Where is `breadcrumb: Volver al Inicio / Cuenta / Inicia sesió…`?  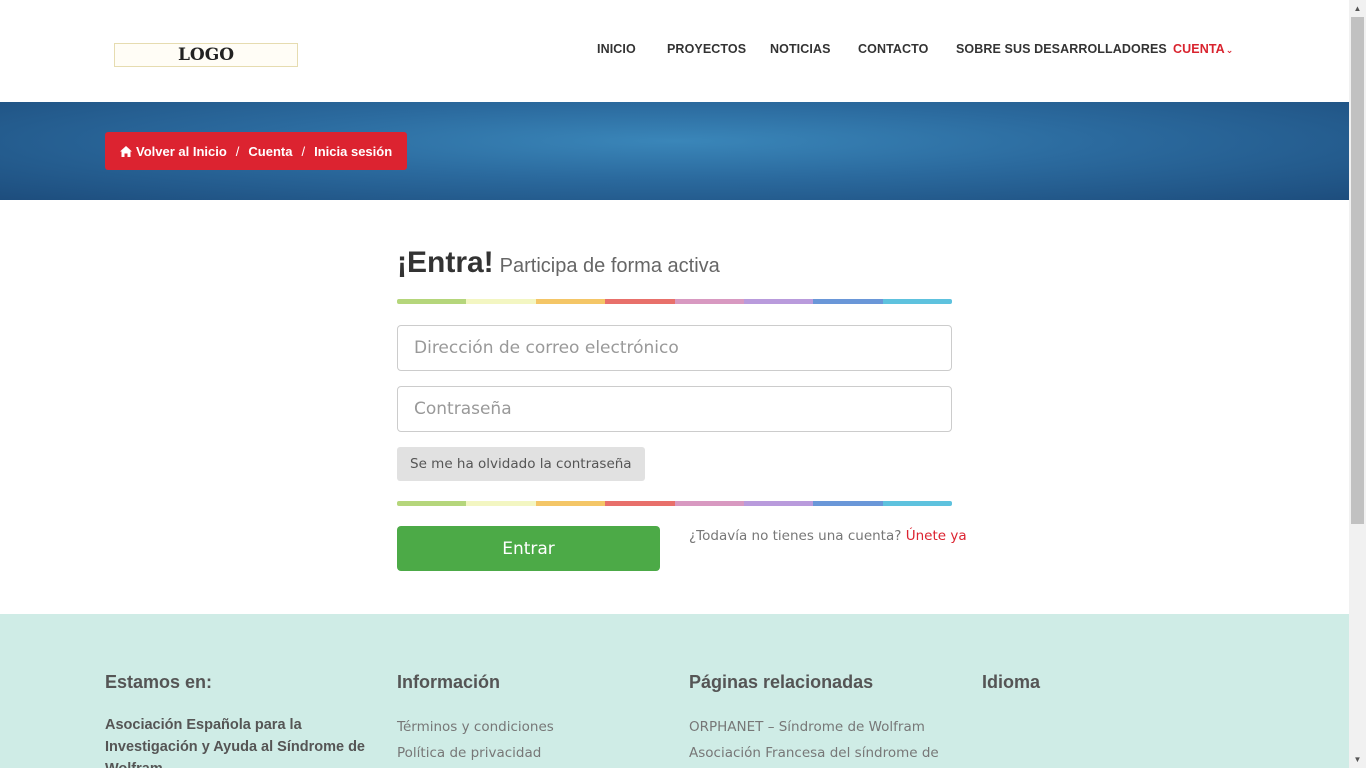 breadcrumb: Volver al Inicio / Cuenta / Inicia sesió… is located at coordinates (256, 151).